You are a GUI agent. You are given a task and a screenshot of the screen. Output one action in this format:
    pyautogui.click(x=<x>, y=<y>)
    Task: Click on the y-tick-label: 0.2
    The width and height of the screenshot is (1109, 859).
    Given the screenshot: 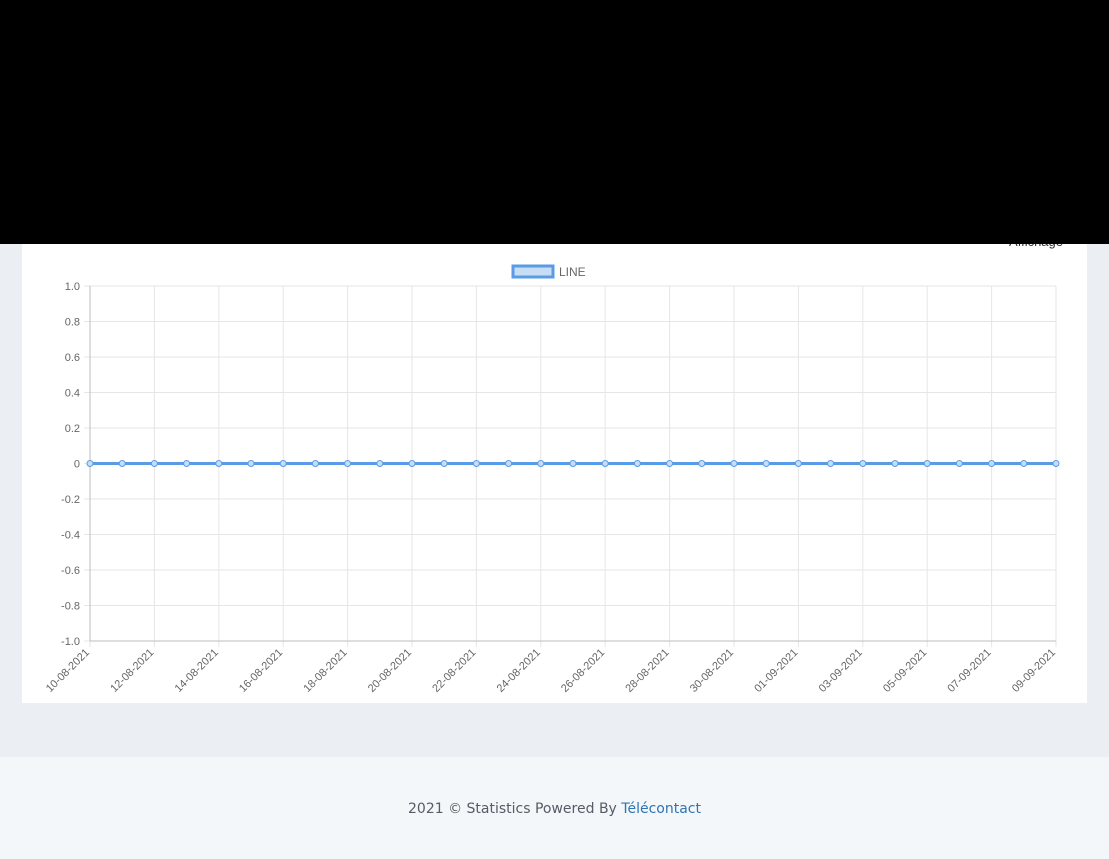 What is the action you would take?
    pyautogui.click(x=72, y=429)
    